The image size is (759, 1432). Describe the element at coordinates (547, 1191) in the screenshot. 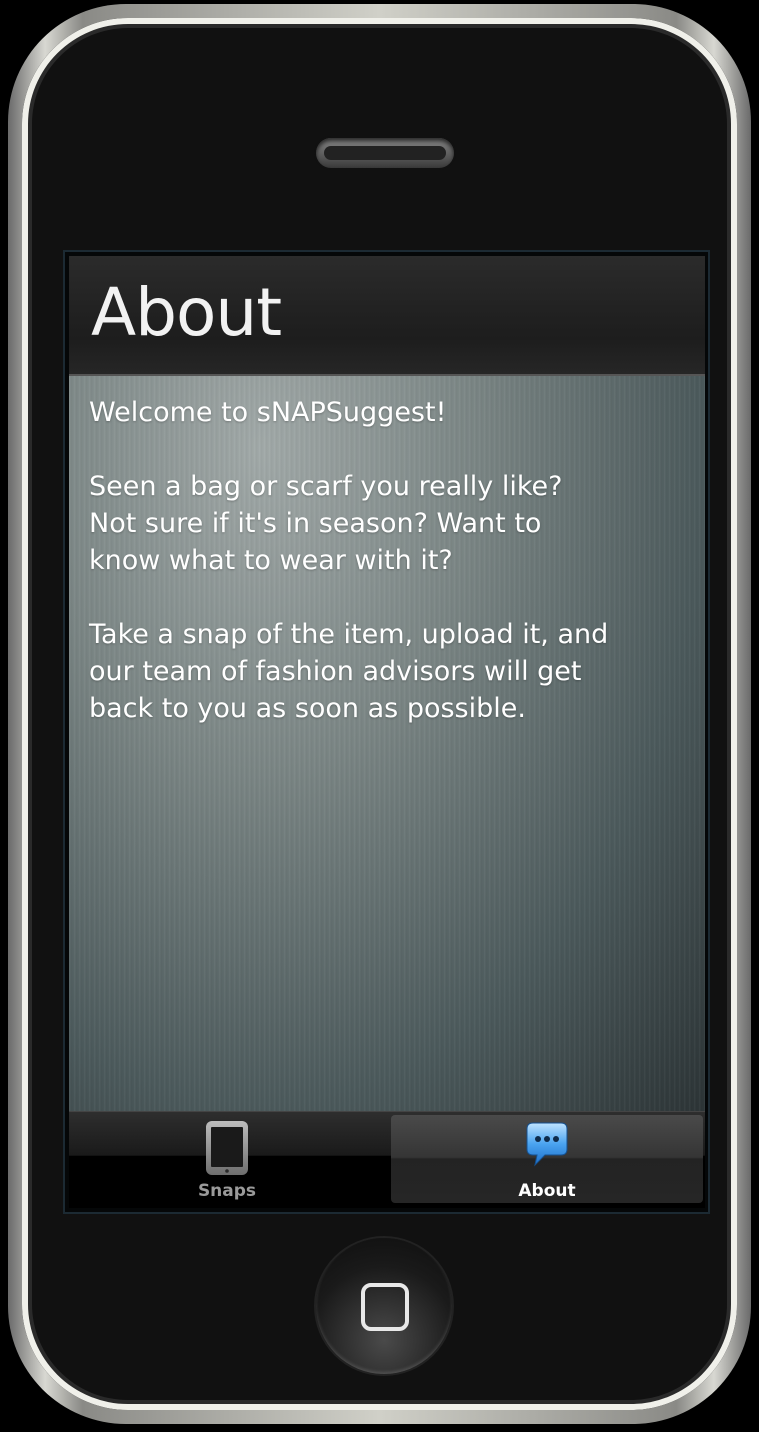

I see `tab-about-label: About` at that location.